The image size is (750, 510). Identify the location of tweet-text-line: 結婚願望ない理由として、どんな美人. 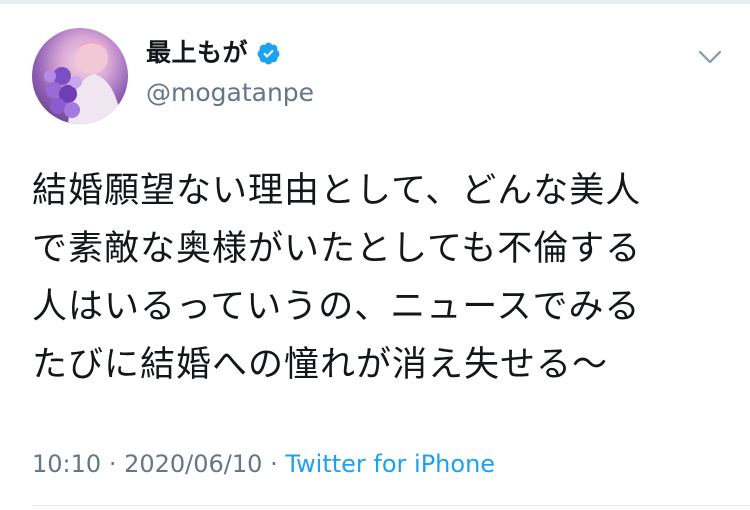
(337, 191).